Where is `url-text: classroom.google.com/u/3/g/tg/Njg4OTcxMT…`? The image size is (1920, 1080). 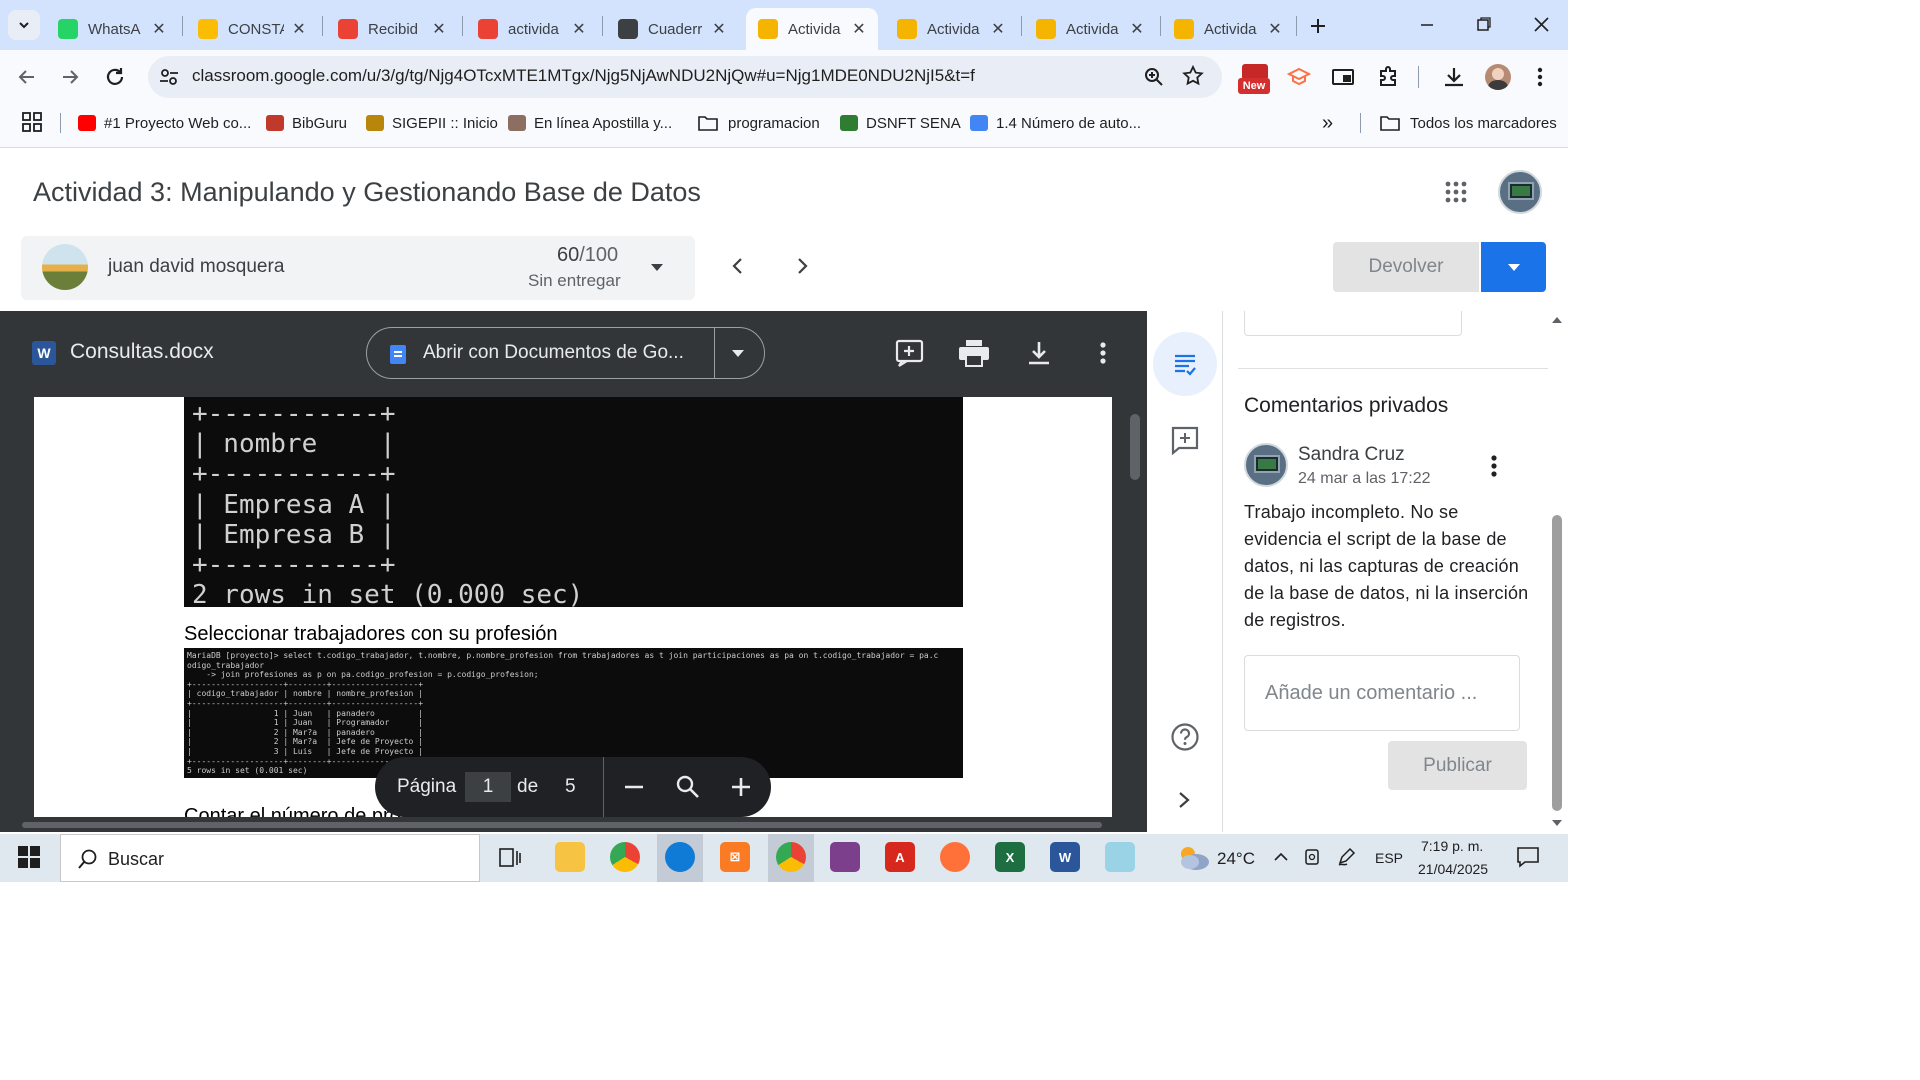
url-text: classroom.google.com/u/3/g/tg/Njg4OTcxMT… is located at coordinates (583, 76).